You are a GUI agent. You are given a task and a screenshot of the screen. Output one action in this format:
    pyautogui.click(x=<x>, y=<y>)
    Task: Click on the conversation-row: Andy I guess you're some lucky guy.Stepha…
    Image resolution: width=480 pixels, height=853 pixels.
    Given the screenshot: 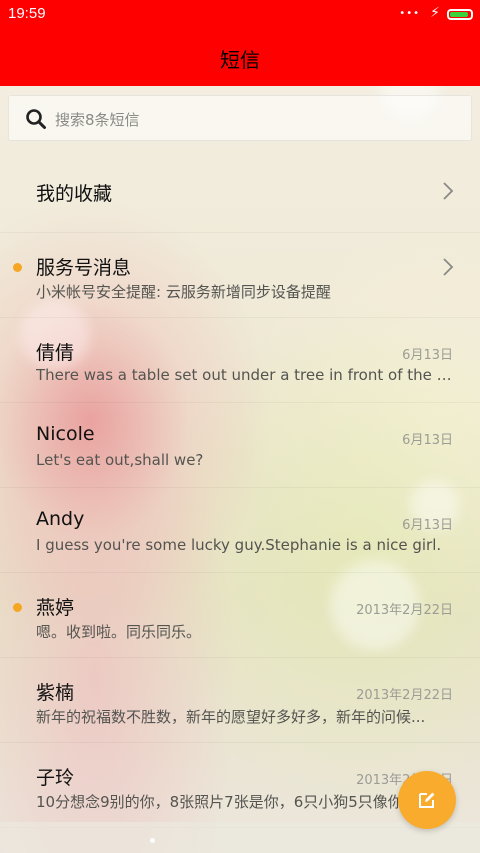 What is the action you would take?
    pyautogui.click(x=240, y=530)
    